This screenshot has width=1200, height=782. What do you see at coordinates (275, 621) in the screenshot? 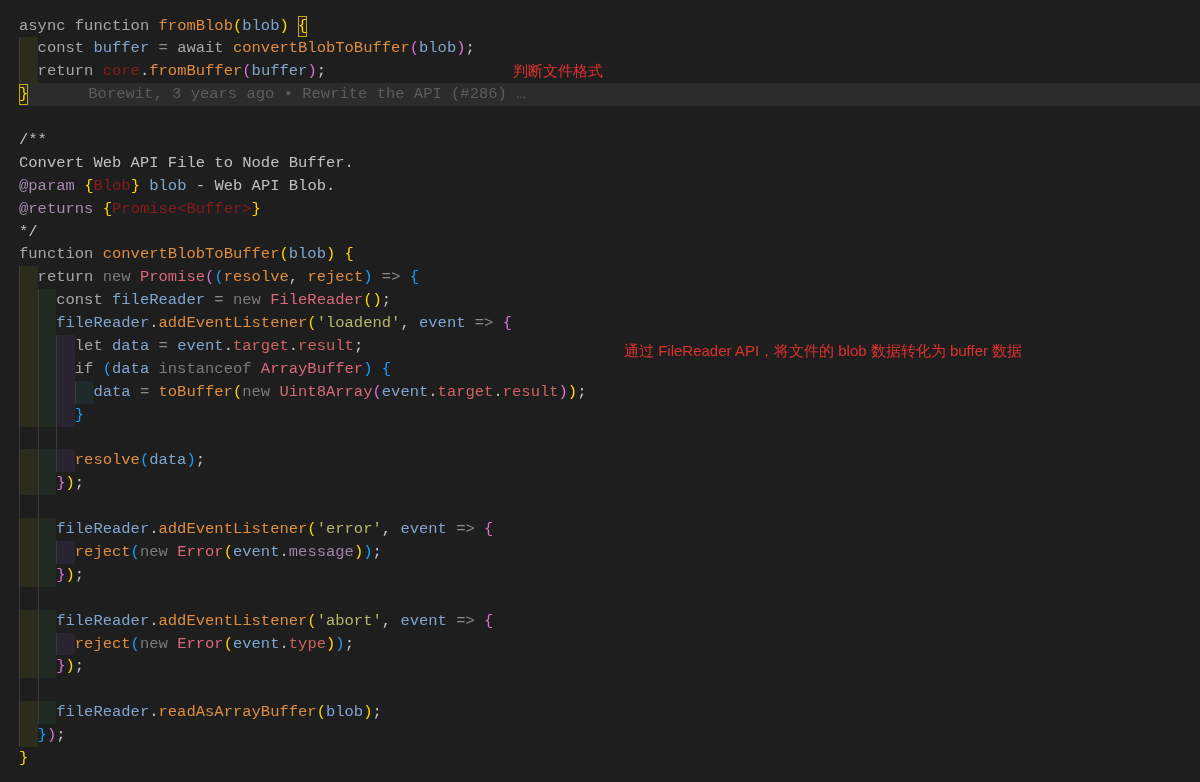
I see `code-line: fileReader.addEventListener('abort', event => {` at bounding box center [275, 621].